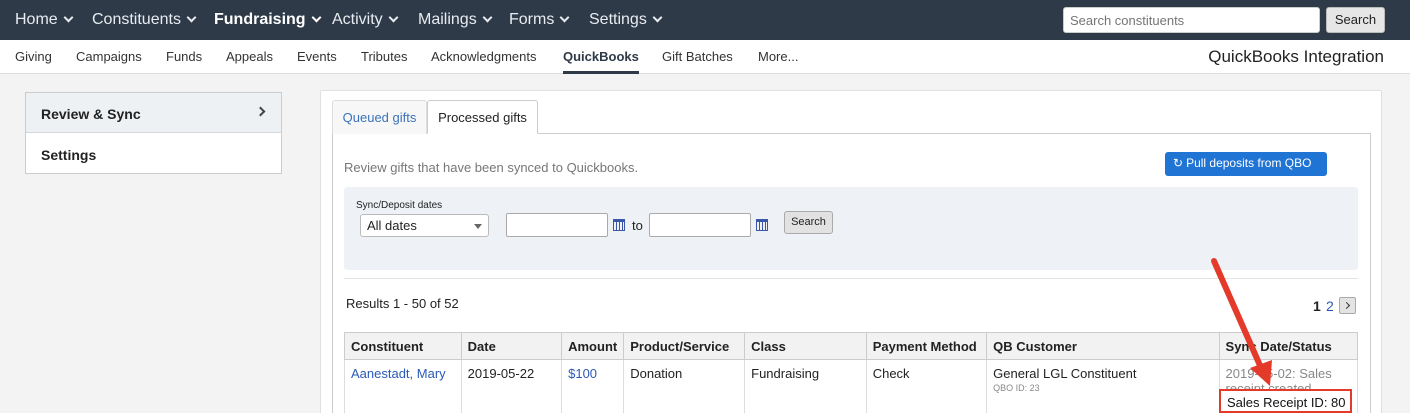 The width and height of the screenshot is (1410, 413). Describe the element at coordinates (144, 20) in the screenshot. I see `nav-constituents: Constituents` at that location.